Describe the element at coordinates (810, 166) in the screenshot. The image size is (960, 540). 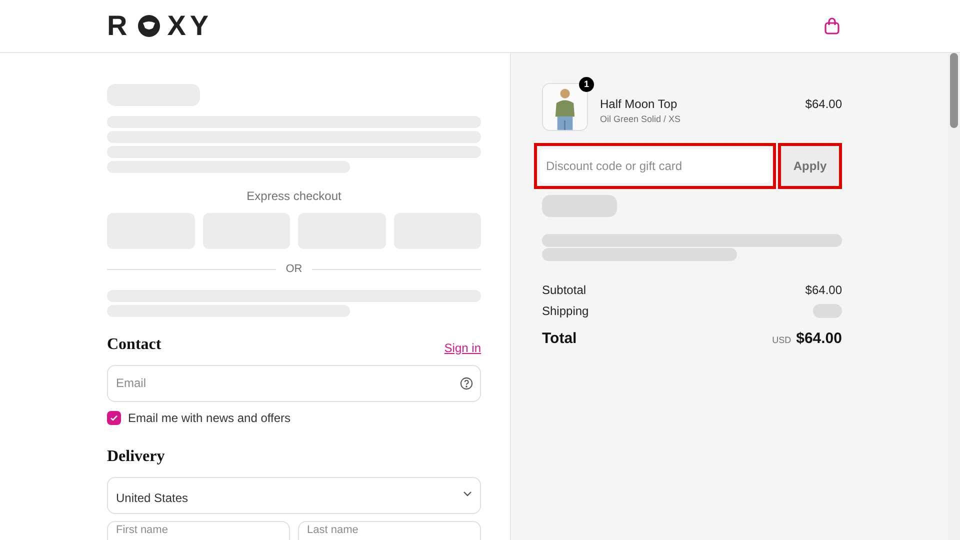
I see `apply-button: Apply` at that location.